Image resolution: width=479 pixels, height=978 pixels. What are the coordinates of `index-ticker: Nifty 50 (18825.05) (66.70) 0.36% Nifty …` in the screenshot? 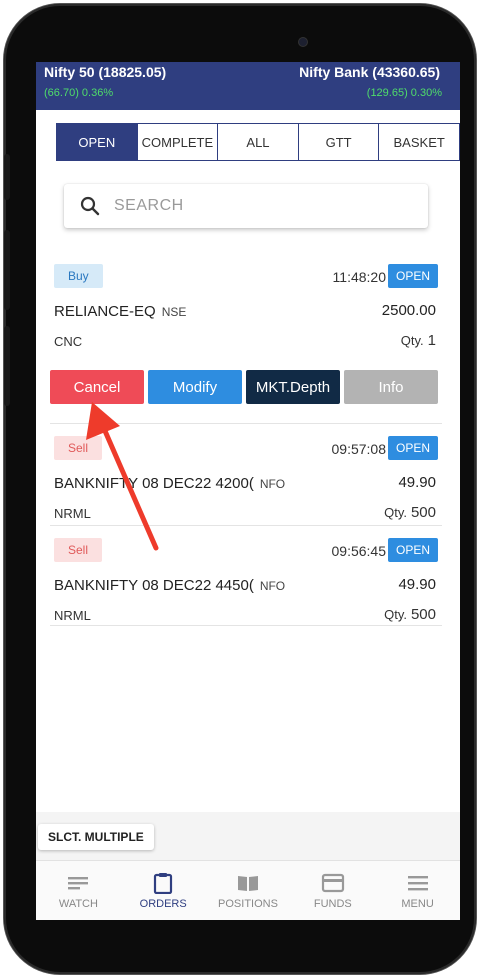 It's located at (248, 86).